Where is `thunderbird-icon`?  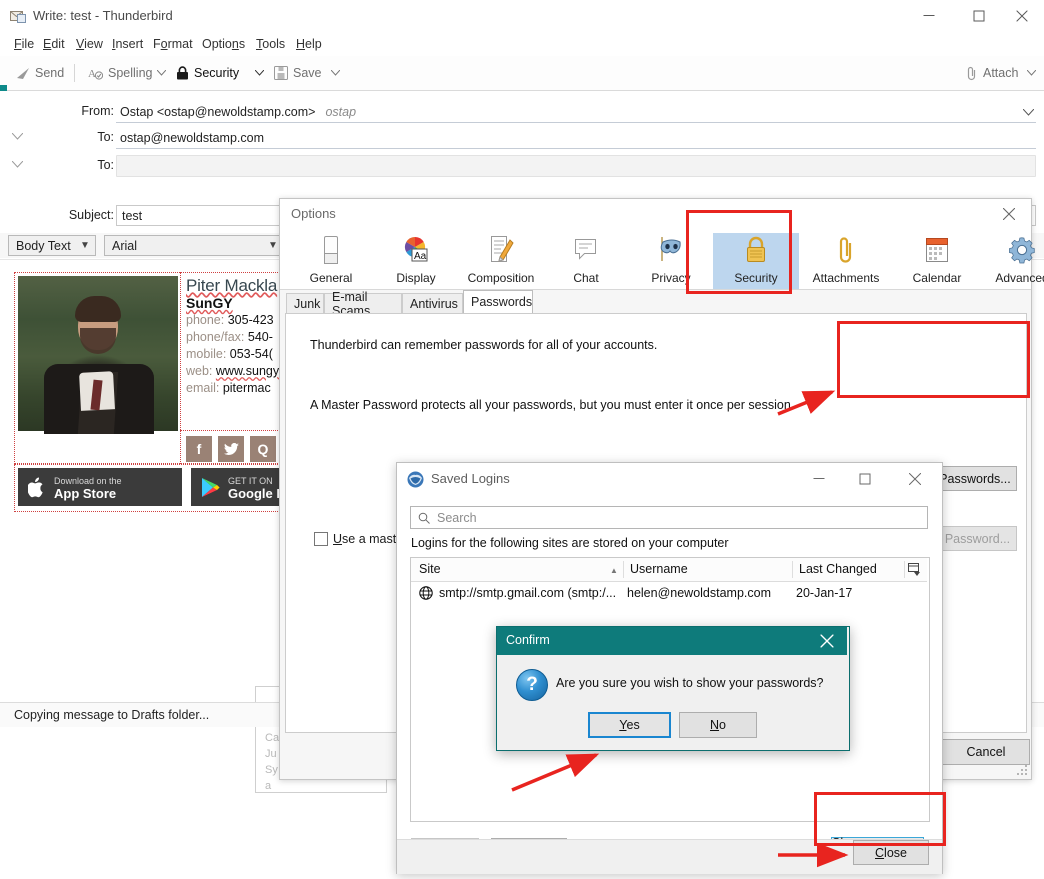
thunderbird-icon is located at coordinates (415, 479).